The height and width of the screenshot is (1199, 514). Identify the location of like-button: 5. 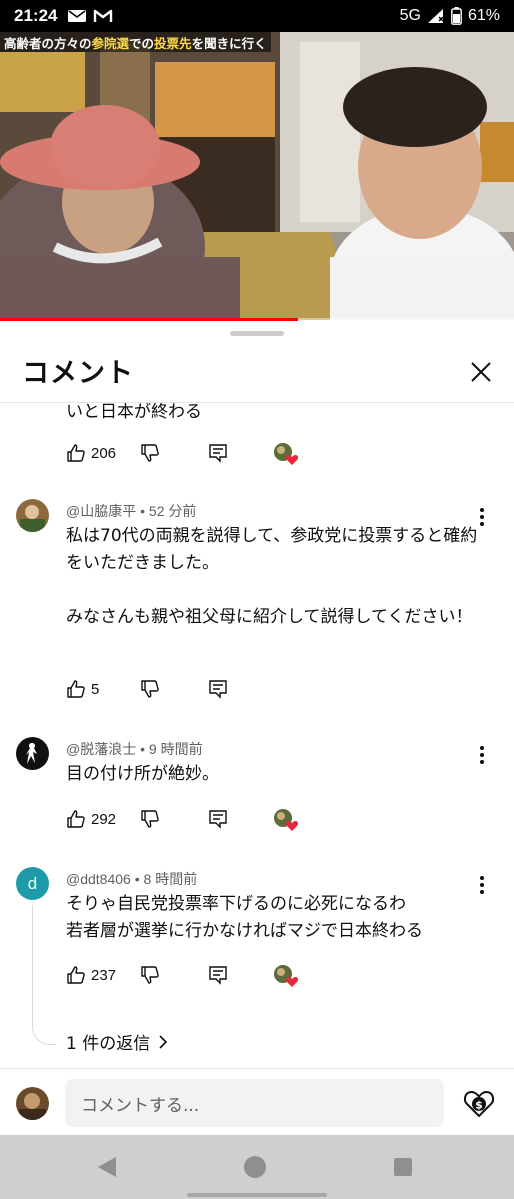
(82, 689).